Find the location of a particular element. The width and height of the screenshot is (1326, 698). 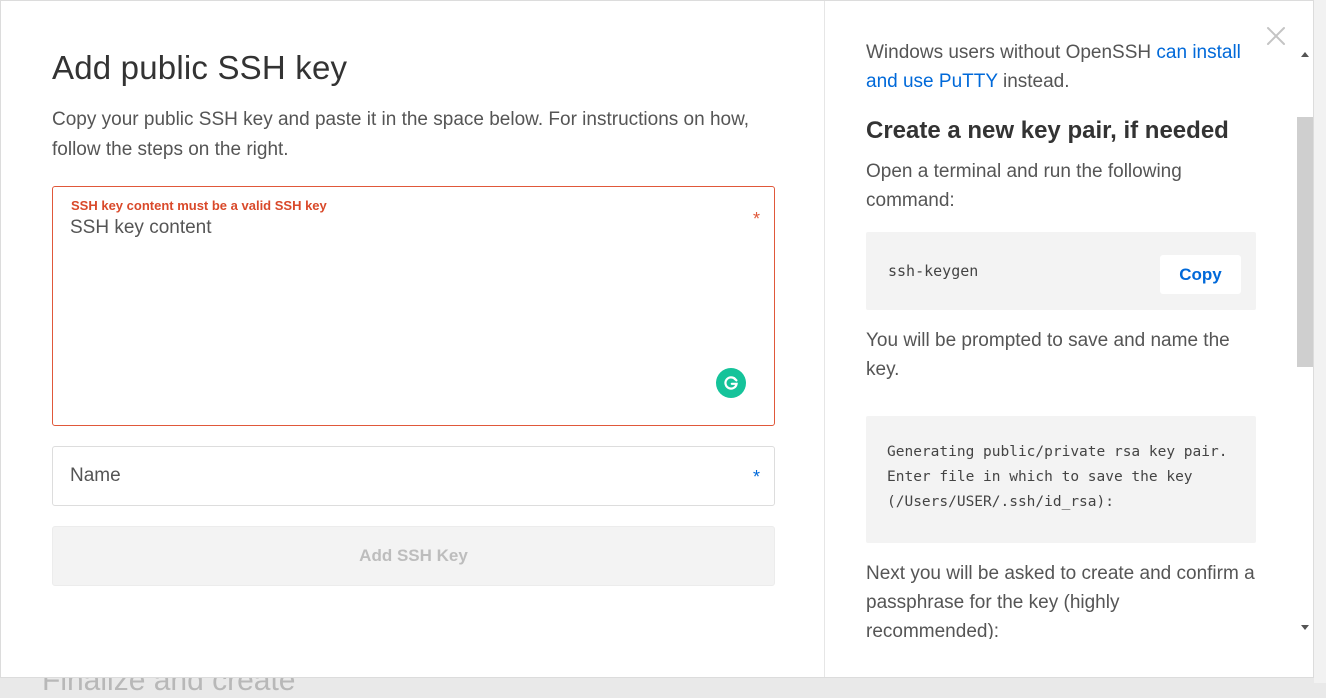

scrollbar-thumb is located at coordinates (1305, 242).